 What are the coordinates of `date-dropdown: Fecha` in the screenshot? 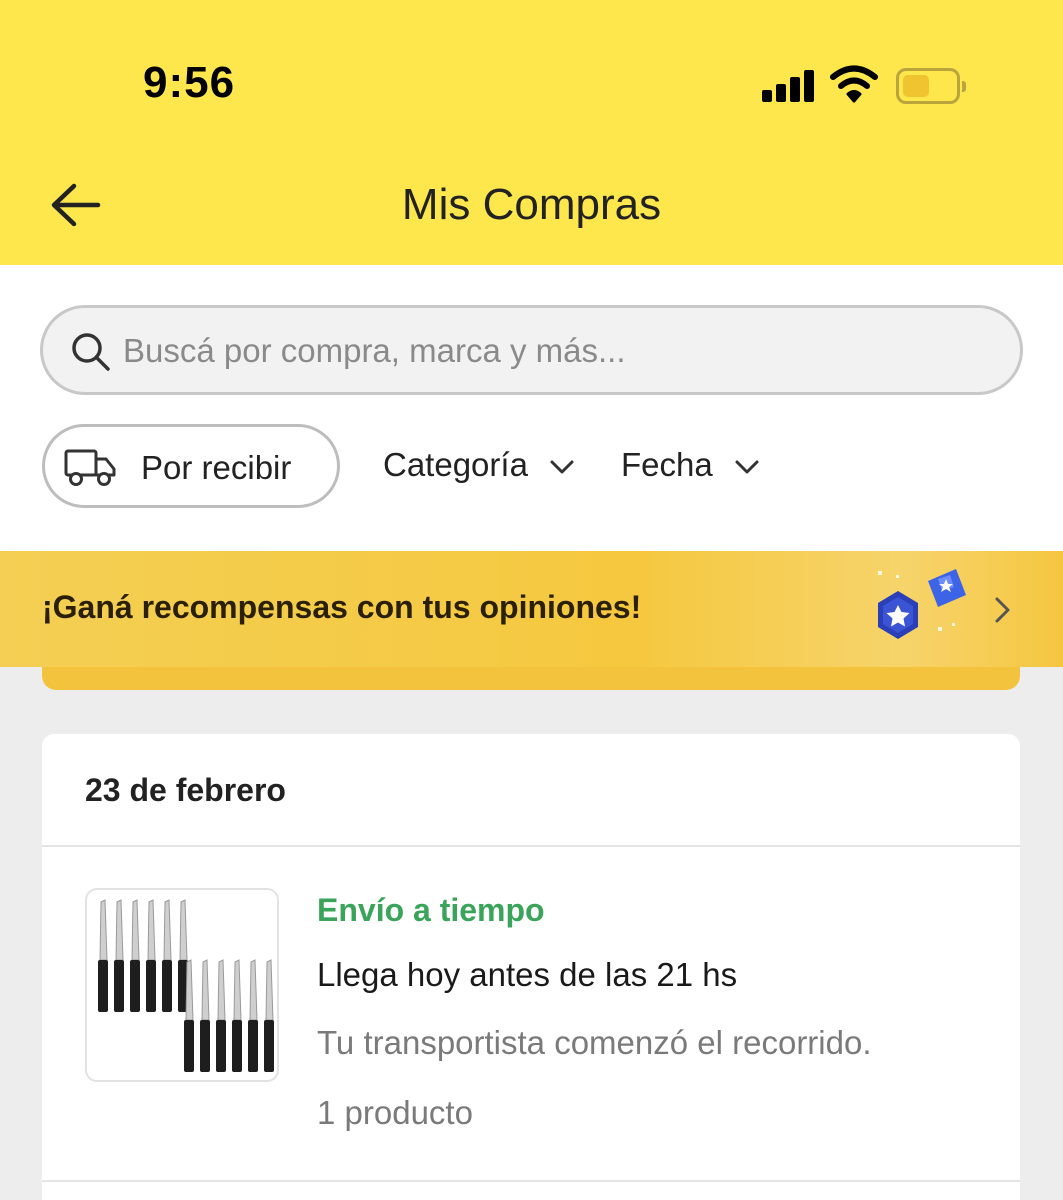 It's located at (690, 465).